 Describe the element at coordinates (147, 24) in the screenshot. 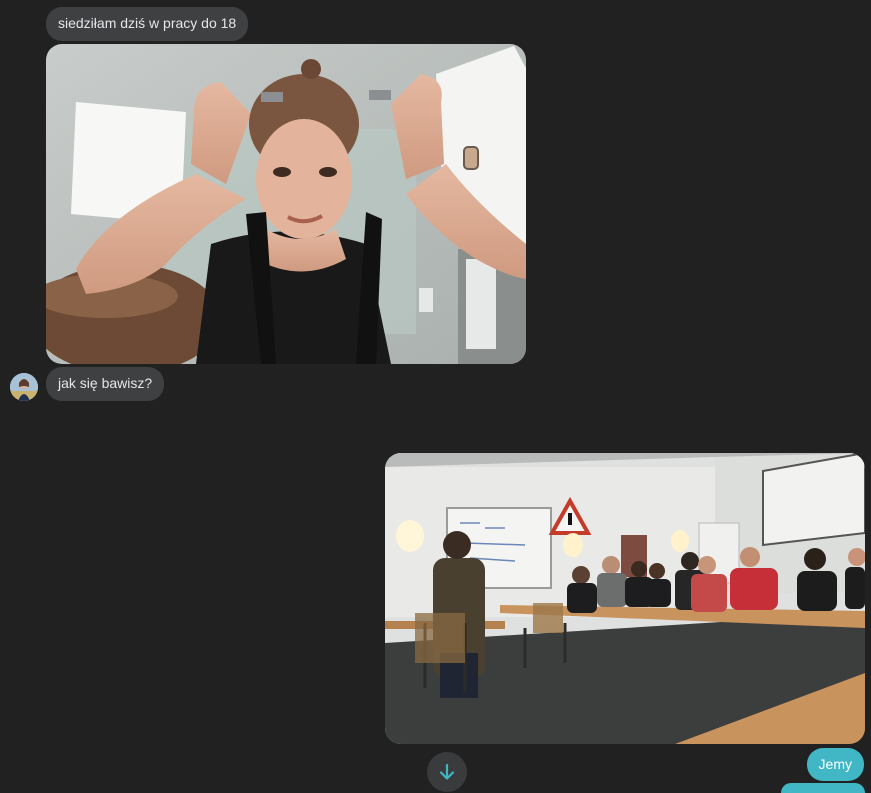

I see `message-bubble-incoming: siedziłam dziś w pracy do 18` at that location.